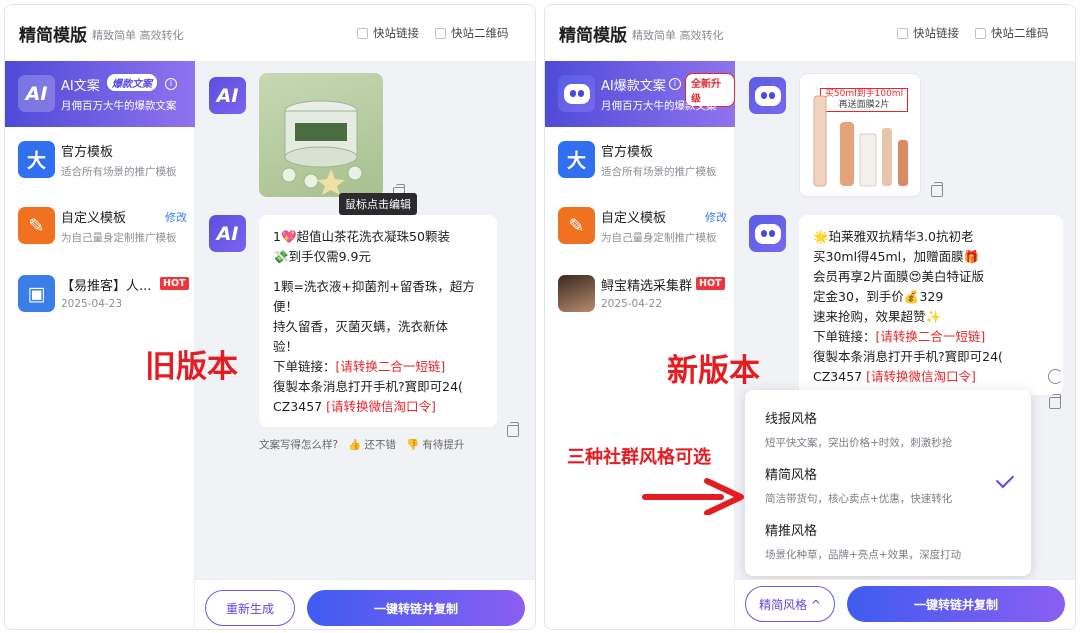 The width and height of the screenshot is (1080, 633). What do you see at coordinates (877, 316) in the screenshot?
I see `message-line: 速来抢购，效果超赞✨` at bounding box center [877, 316].